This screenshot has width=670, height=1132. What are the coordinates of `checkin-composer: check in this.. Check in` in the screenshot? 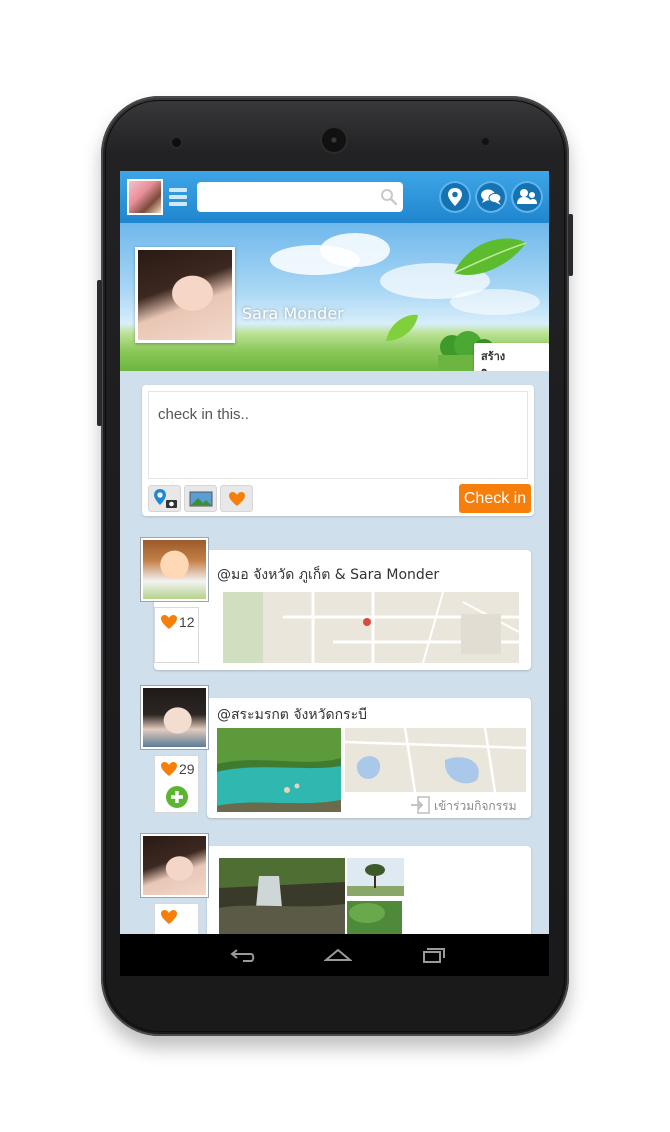 It's located at (338, 450).